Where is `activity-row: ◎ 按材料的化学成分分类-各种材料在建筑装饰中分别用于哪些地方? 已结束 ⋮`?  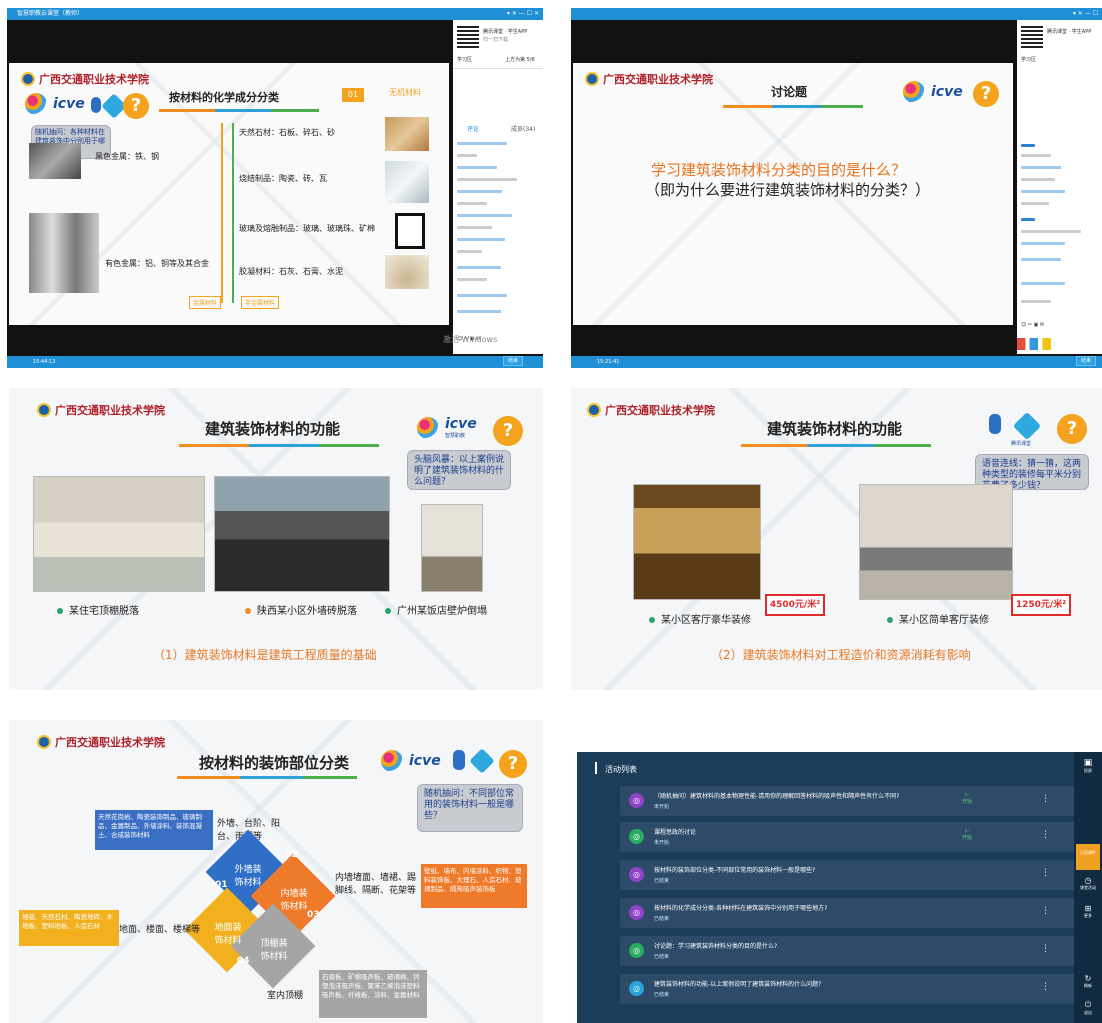
activity-row: ◎ 按材料的化学成分分类-各种材料在建筑装饰中分别用于哪些地方? 已结束 ⋮ is located at coordinates (857, 913).